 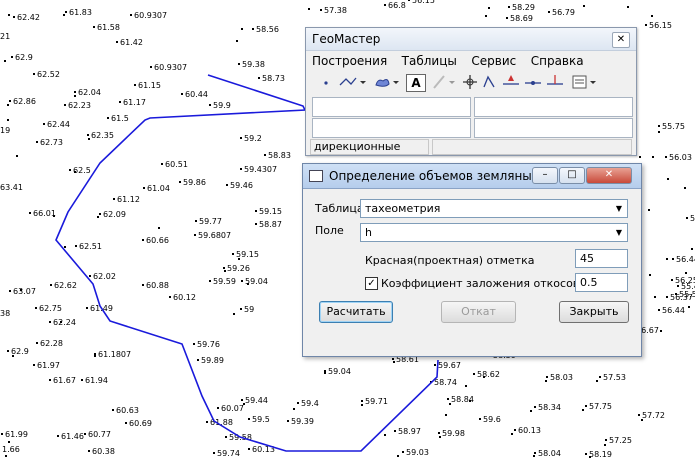 What do you see at coordinates (270, 211) in the screenshot?
I see `elevation-label: 59.15` at bounding box center [270, 211].